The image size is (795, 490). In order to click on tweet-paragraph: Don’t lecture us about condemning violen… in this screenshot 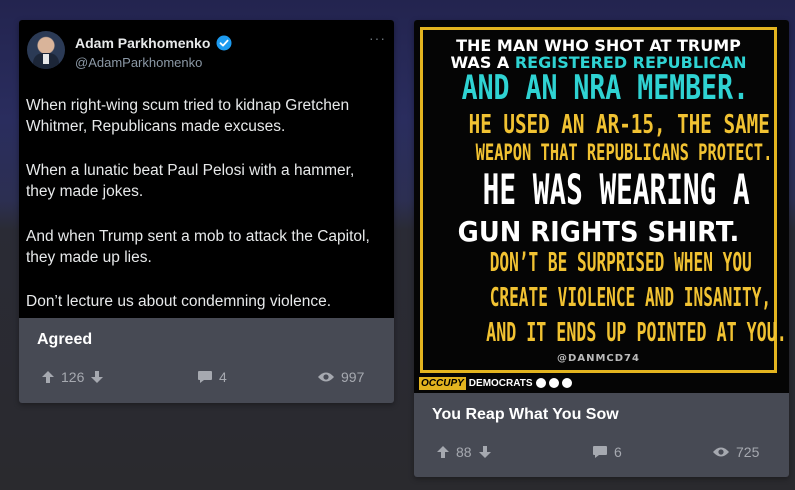, I will do `click(179, 301)`.